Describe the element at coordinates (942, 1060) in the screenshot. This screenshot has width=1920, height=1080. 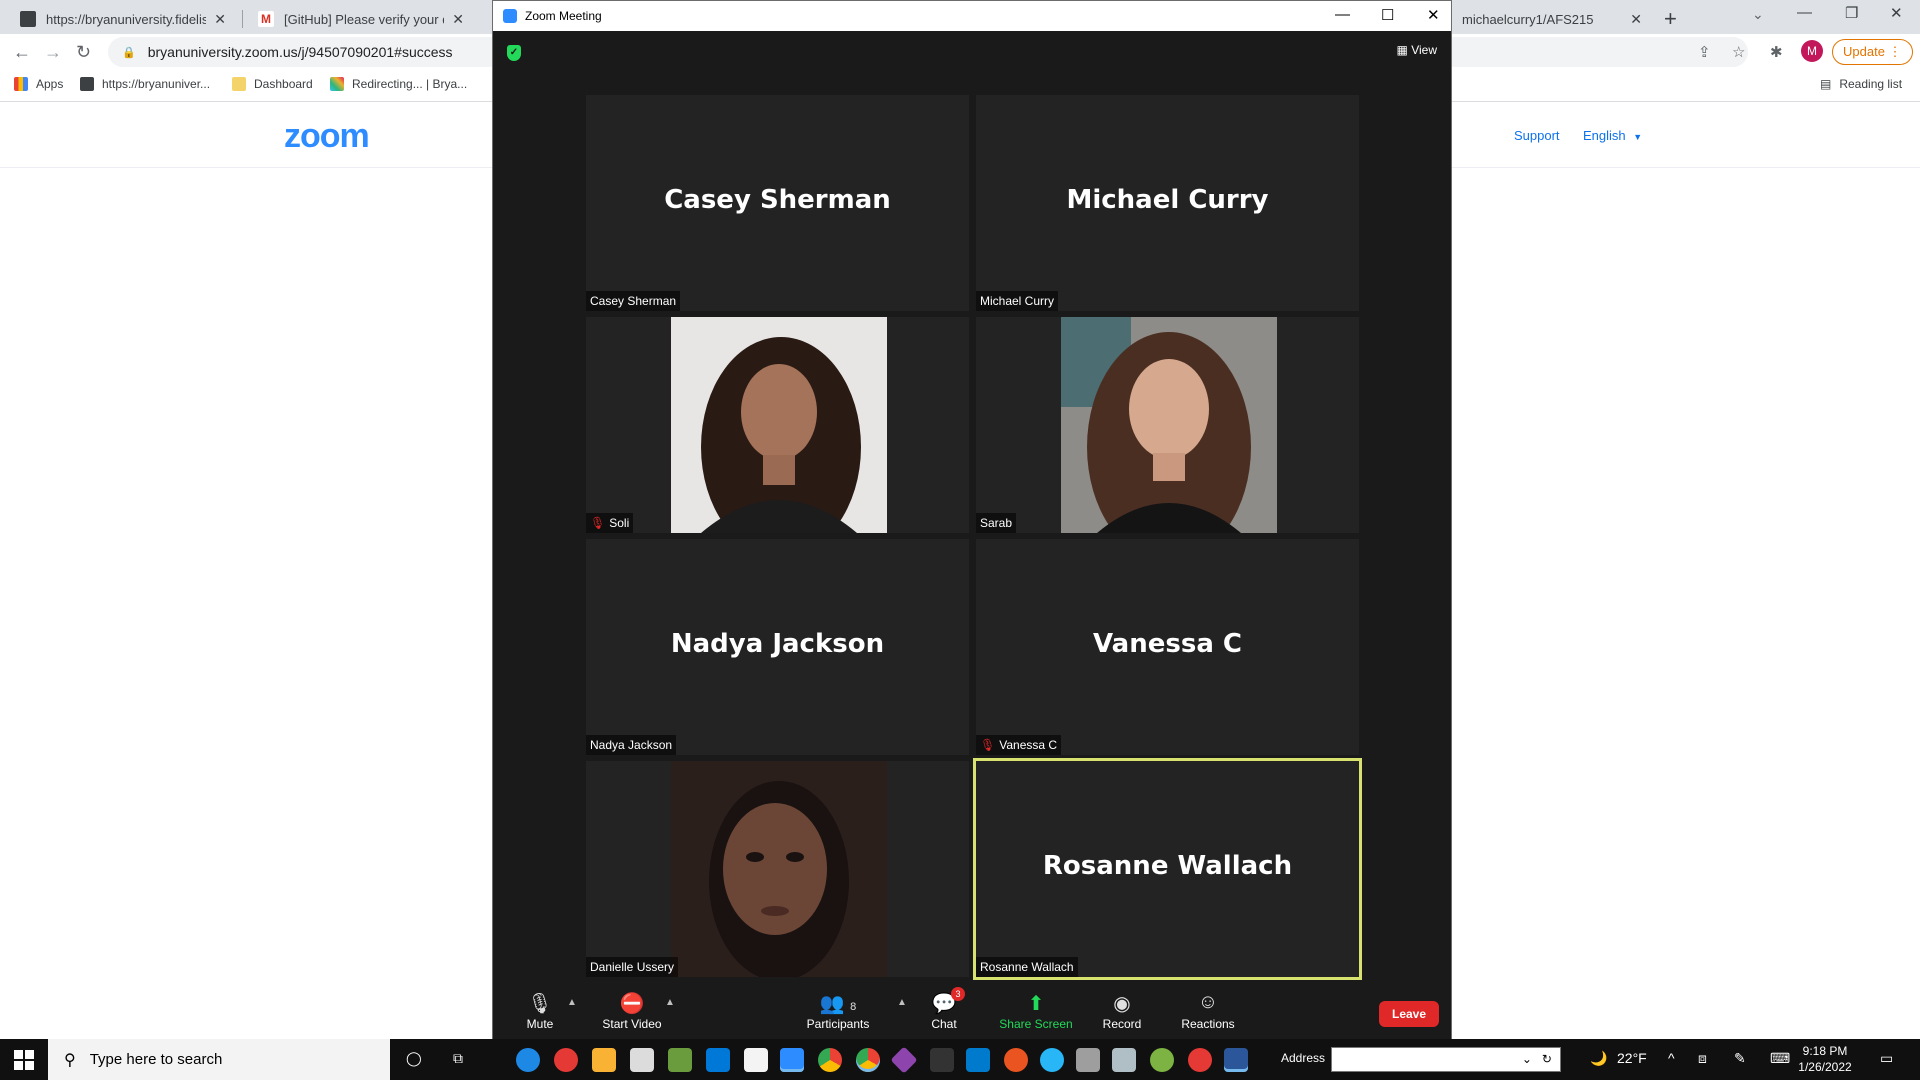
I see `app-icon-dark` at that location.